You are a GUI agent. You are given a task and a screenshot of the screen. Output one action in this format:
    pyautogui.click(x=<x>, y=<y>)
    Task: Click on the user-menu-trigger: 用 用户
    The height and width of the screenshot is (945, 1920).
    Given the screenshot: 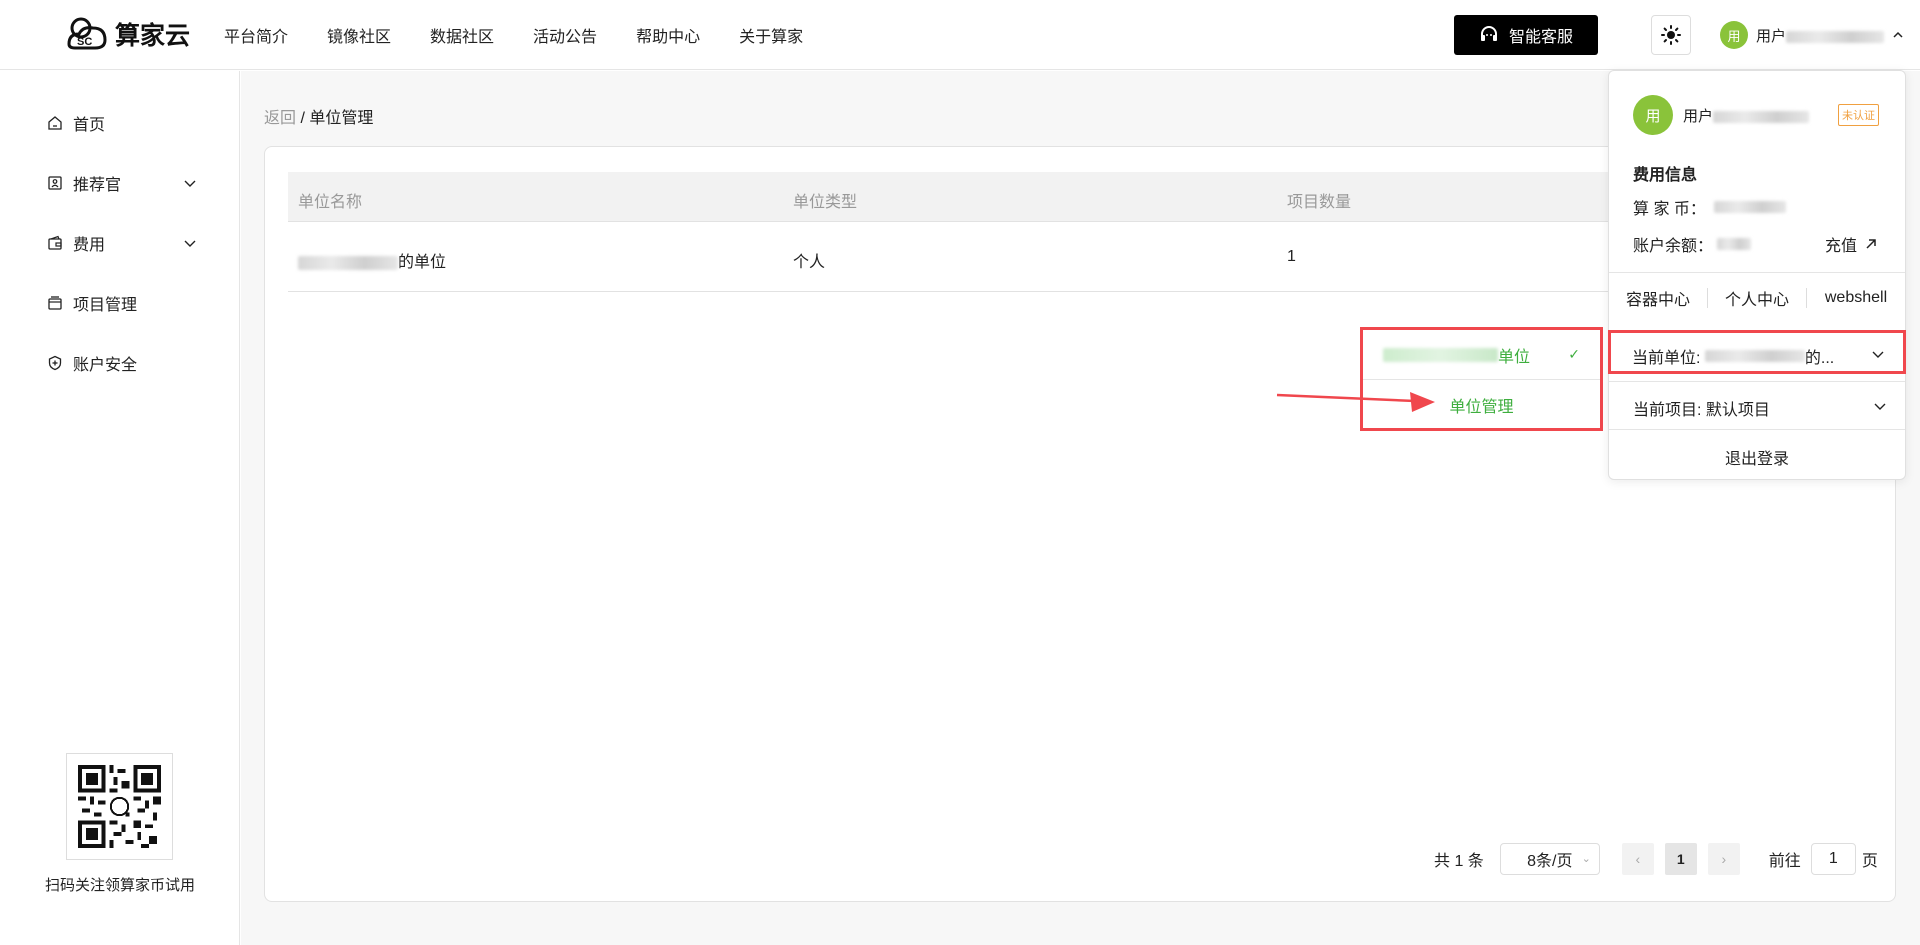 What is the action you would take?
    pyautogui.click(x=1812, y=35)
    